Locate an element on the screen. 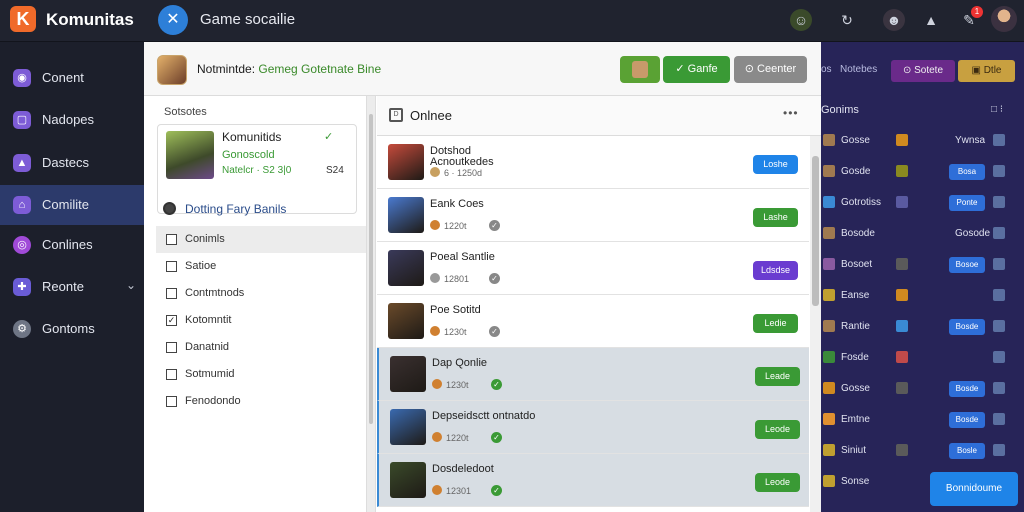  backdrop-list-item: Eanse is located at coordinates (922, 296).